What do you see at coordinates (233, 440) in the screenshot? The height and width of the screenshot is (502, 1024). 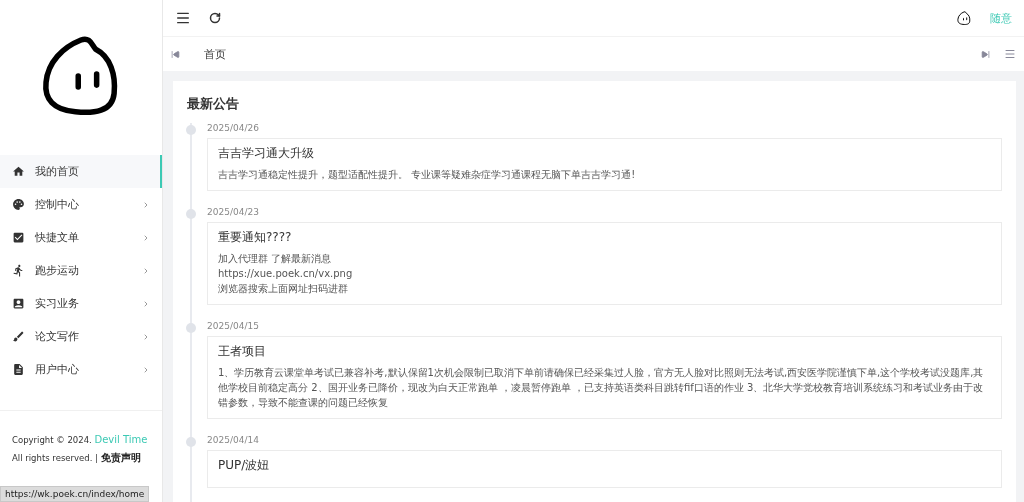 I see `announcement-date: 2025/04/14` at bounding box center [233, 440].